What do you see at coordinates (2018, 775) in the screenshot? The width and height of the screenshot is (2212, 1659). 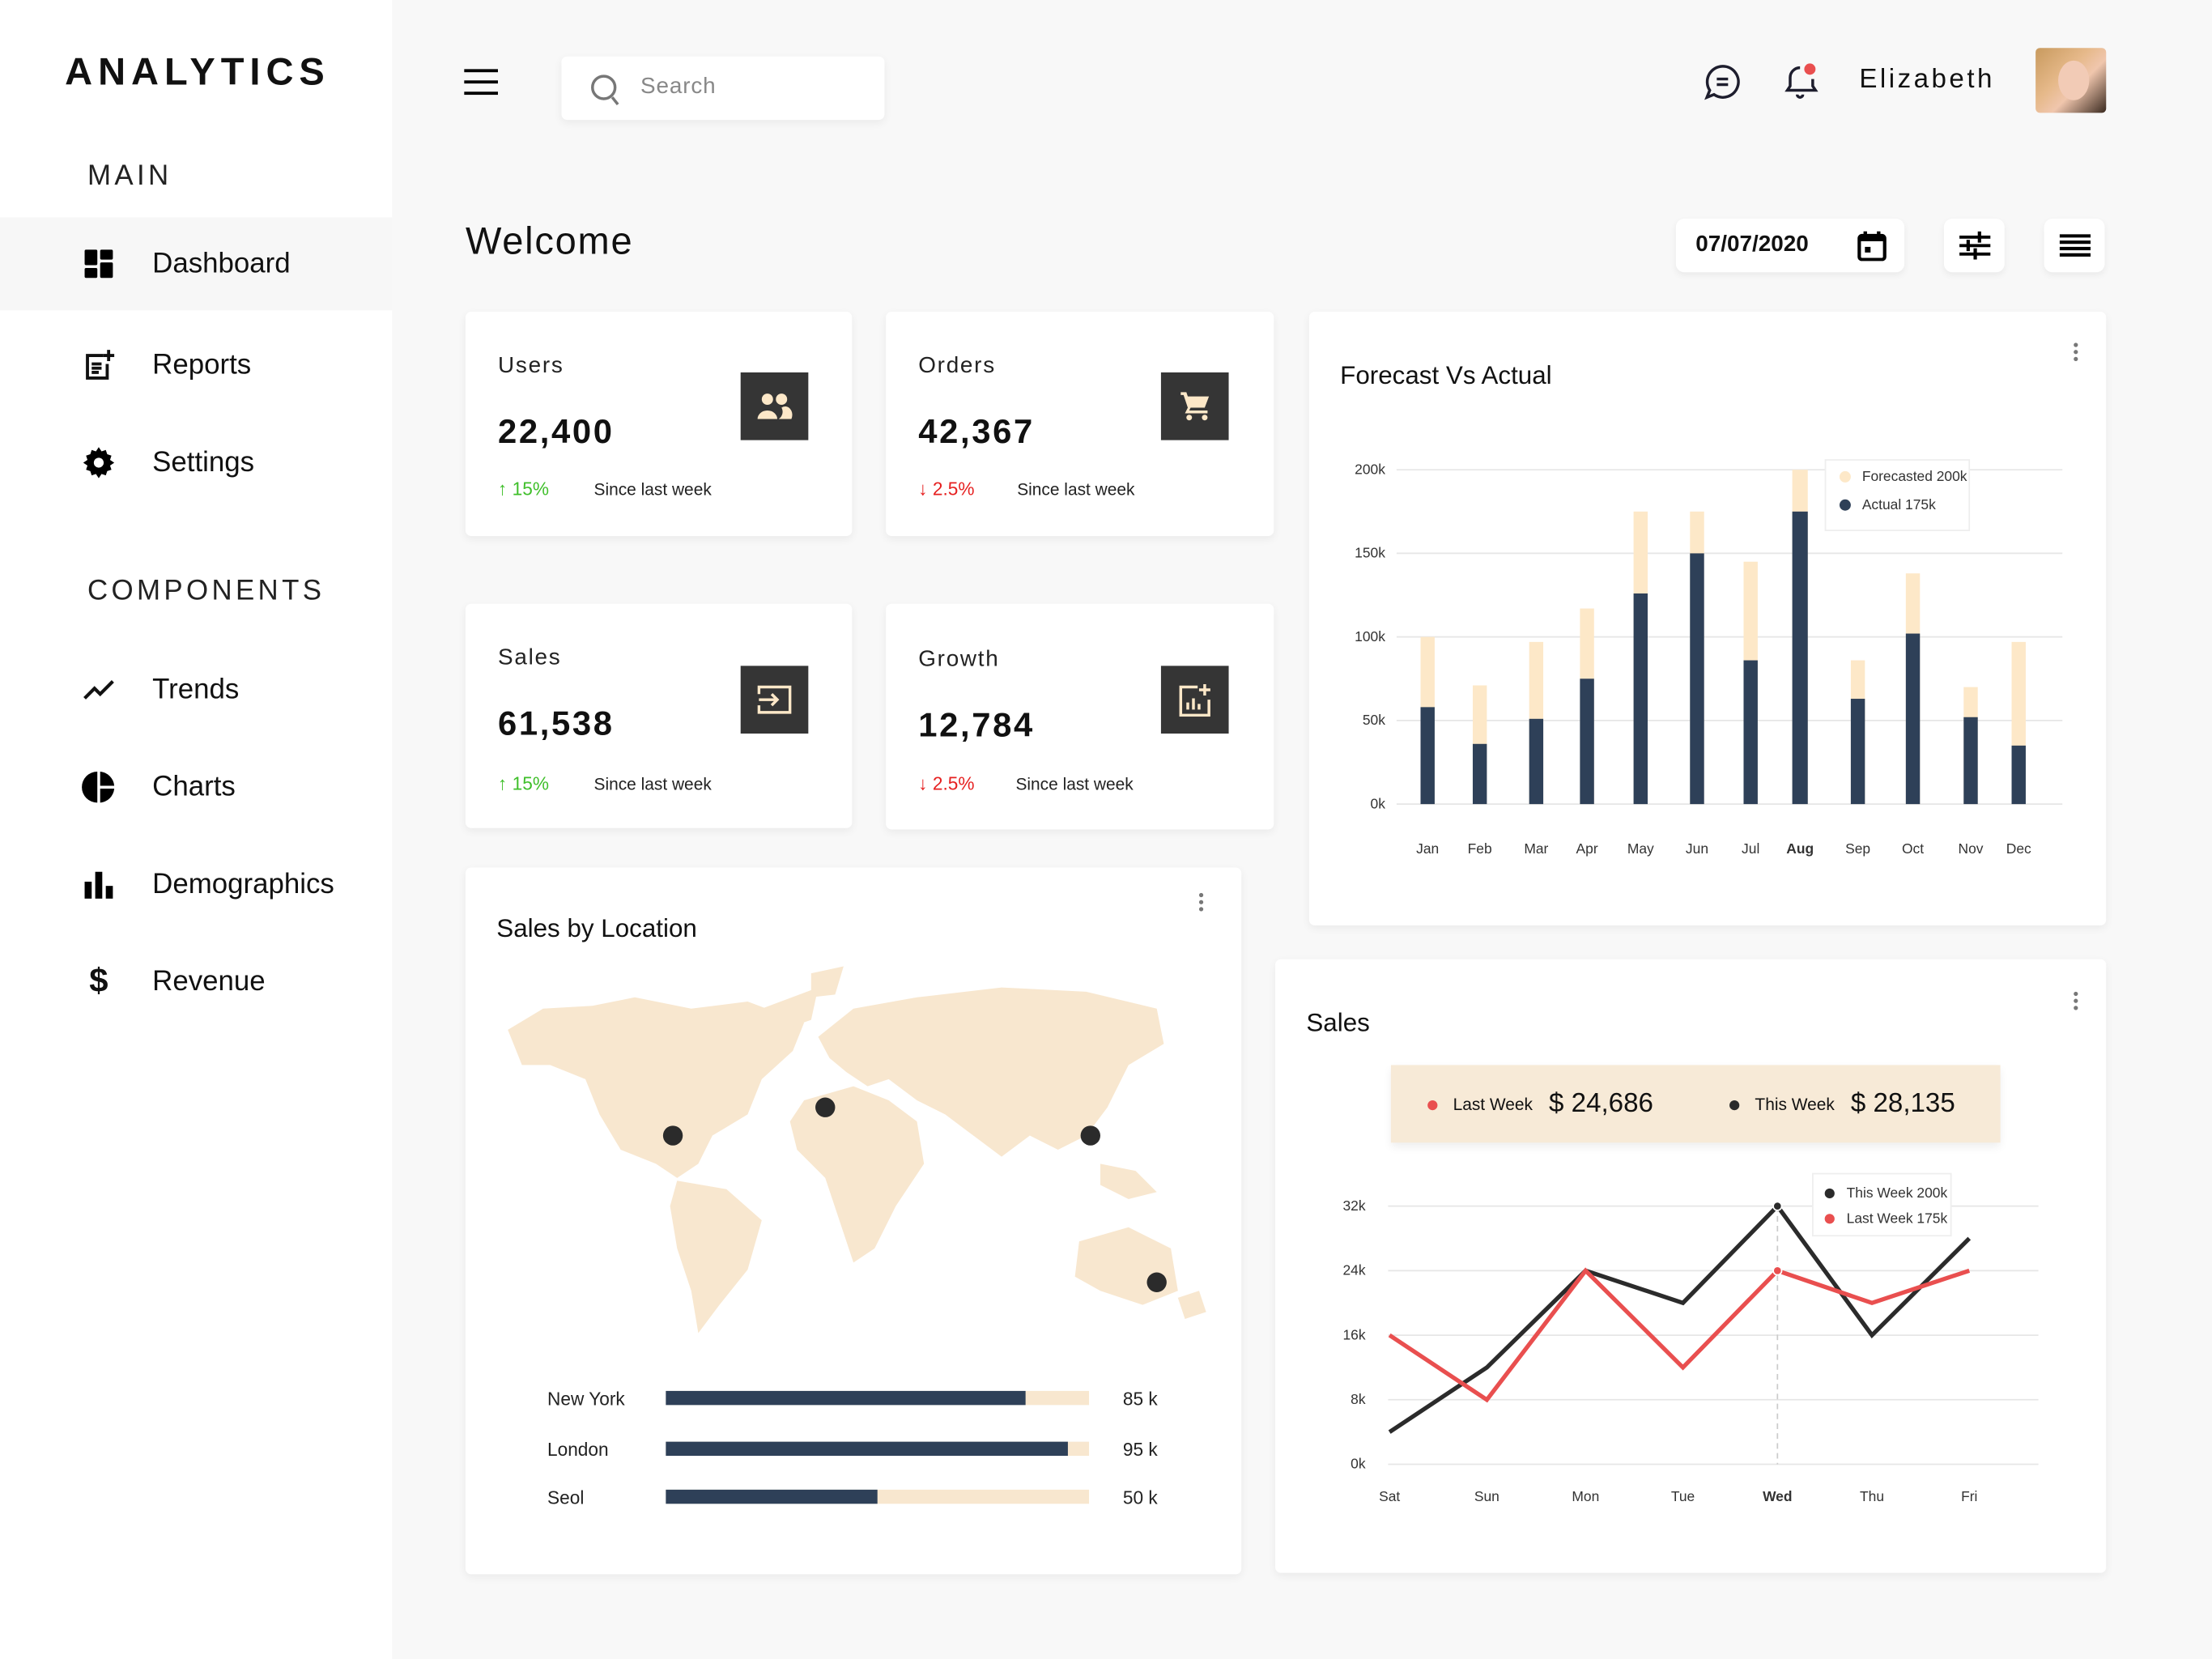 I see `bar-actual-Dec` at bounding box center [2018, 775].